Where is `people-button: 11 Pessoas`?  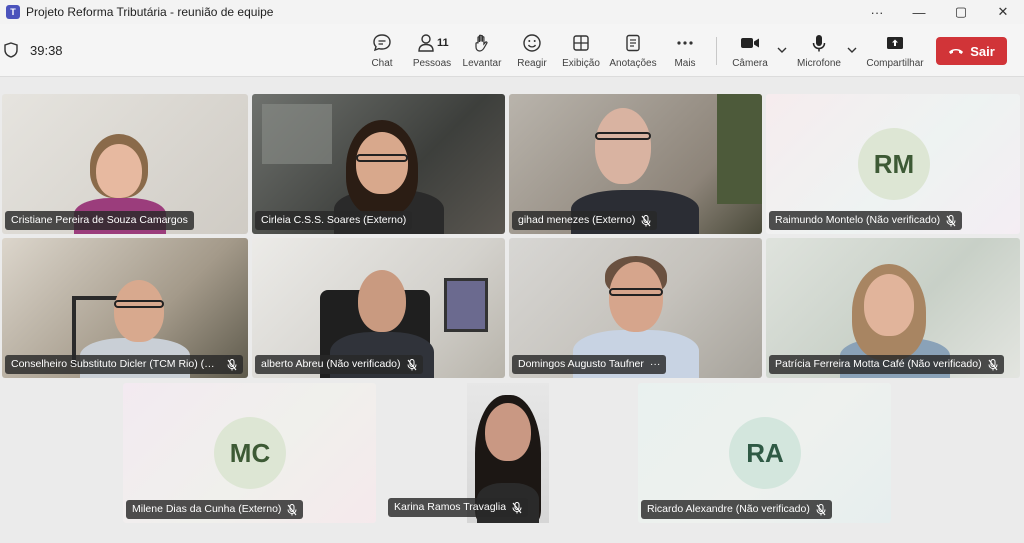
people-button: 11 Pessoas is located at coordinates (432, 50).